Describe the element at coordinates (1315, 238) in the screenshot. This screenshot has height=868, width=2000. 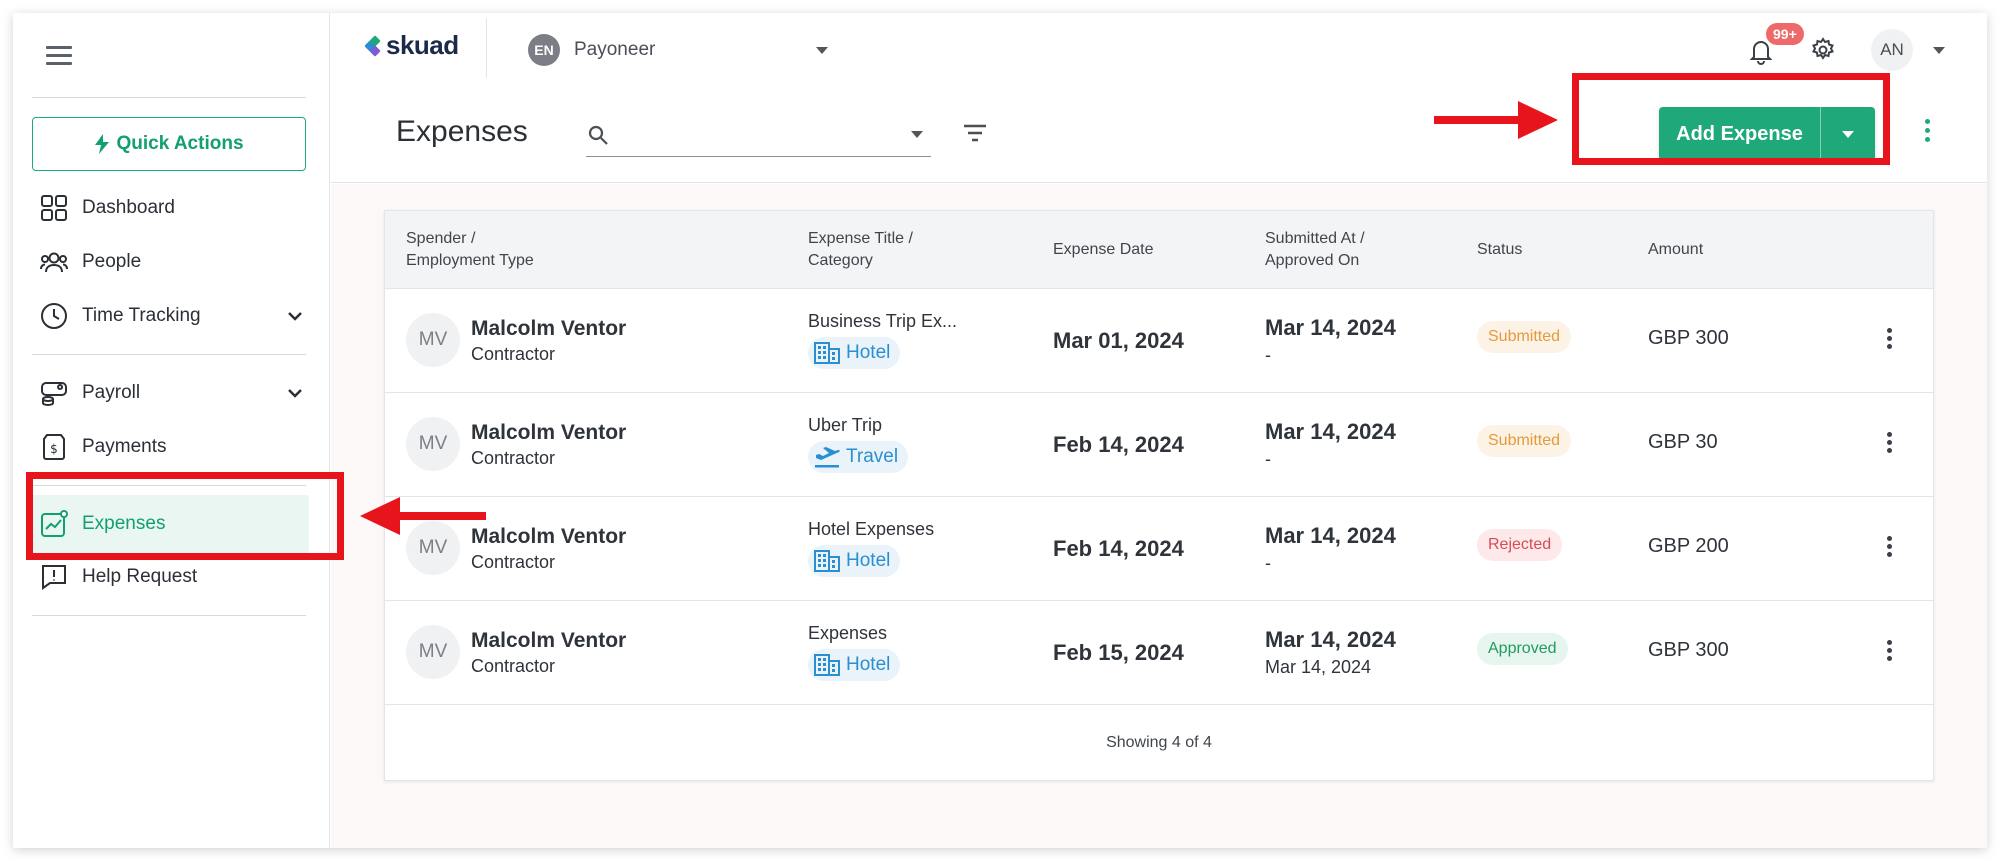
I see `header-line: Submitted At /` at that location.